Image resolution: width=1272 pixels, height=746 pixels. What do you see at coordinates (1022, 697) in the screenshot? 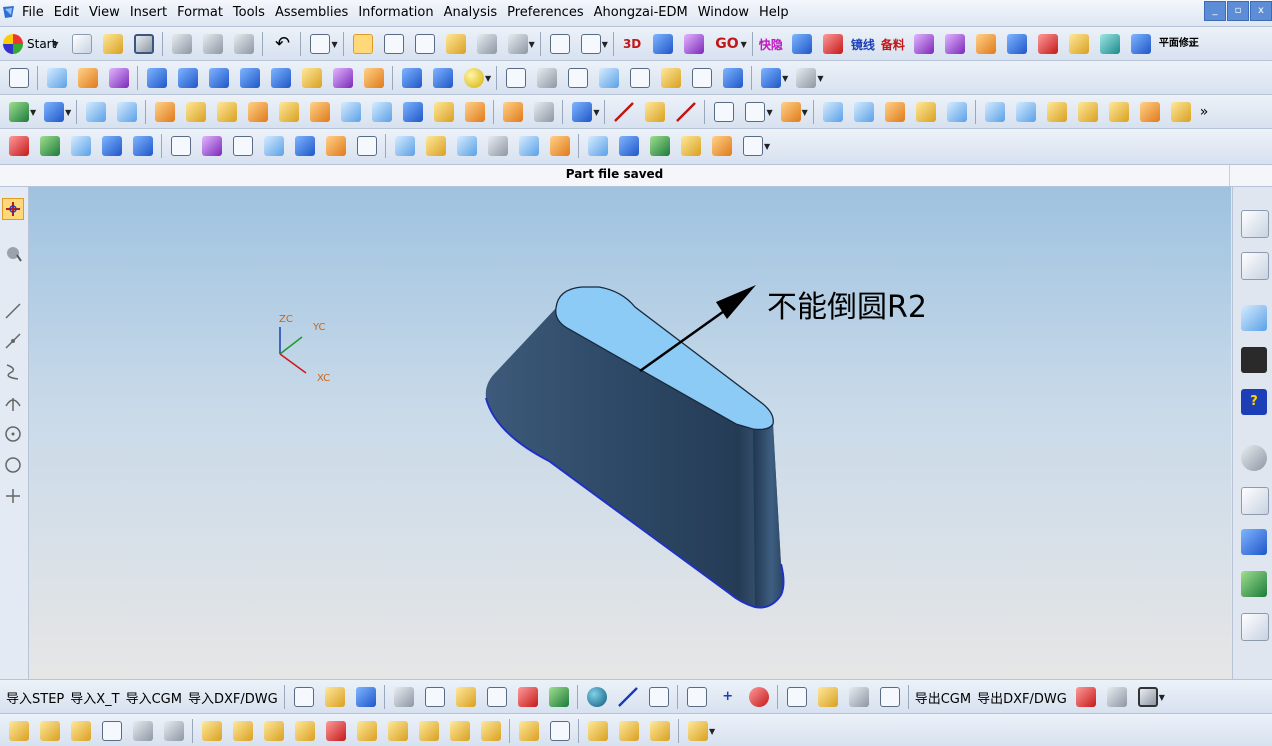
I see `export-dxf-button: 导出DXF/DWG` at bounding box center [1022, 697].